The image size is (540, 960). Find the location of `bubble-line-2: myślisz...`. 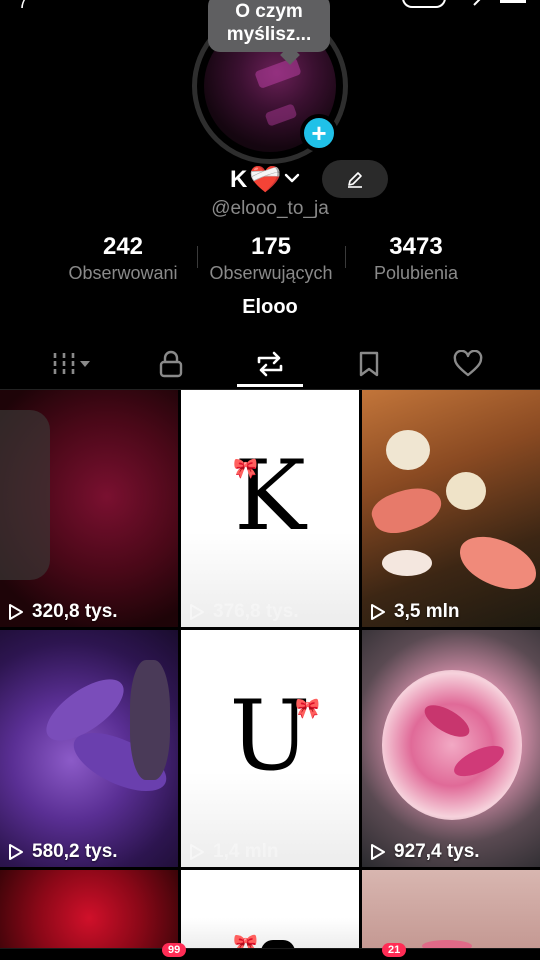

bubble-line-2: myślisz... is located at coordinates (269, 34).